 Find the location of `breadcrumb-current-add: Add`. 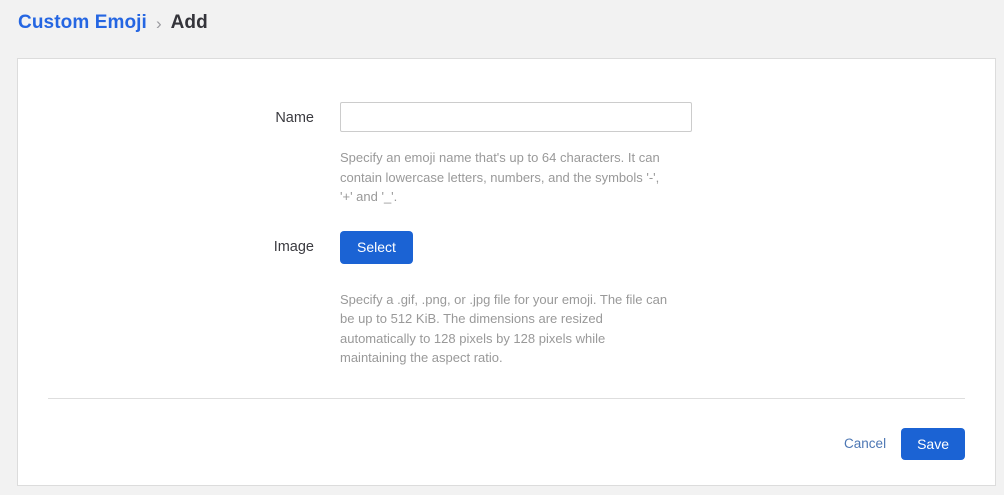

breadcrumb-current-add: Add is located at coordinates (189, 22).